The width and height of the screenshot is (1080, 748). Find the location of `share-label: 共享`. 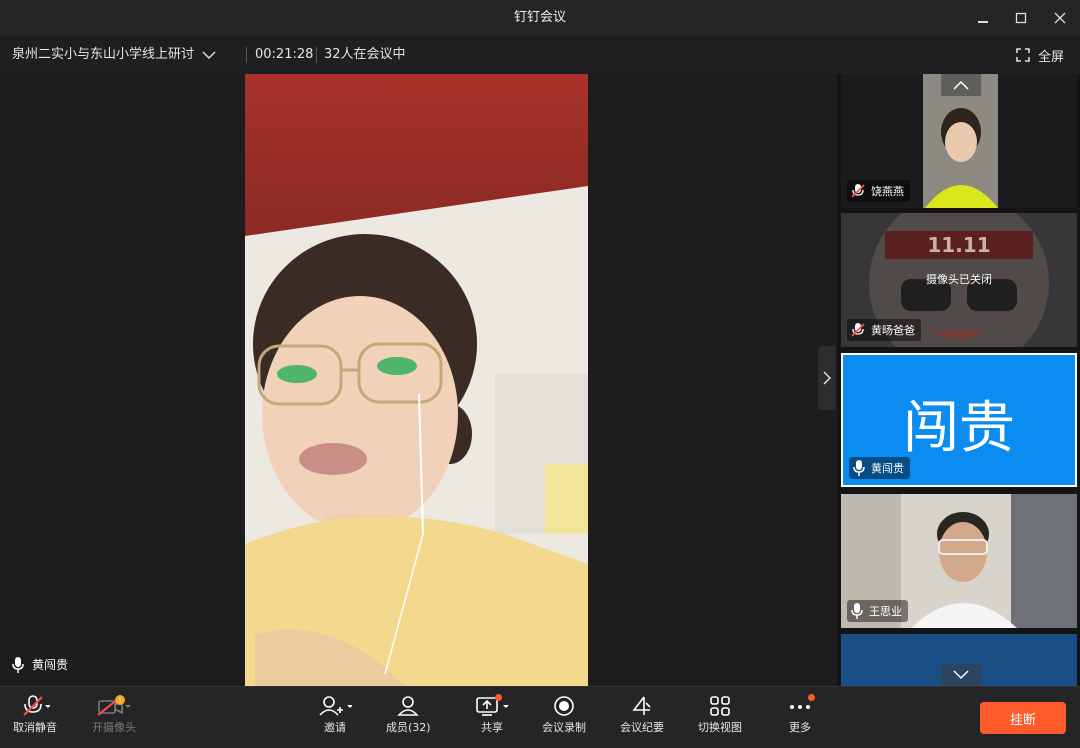

share-label: 共享 is located at coordinates (492, 727).